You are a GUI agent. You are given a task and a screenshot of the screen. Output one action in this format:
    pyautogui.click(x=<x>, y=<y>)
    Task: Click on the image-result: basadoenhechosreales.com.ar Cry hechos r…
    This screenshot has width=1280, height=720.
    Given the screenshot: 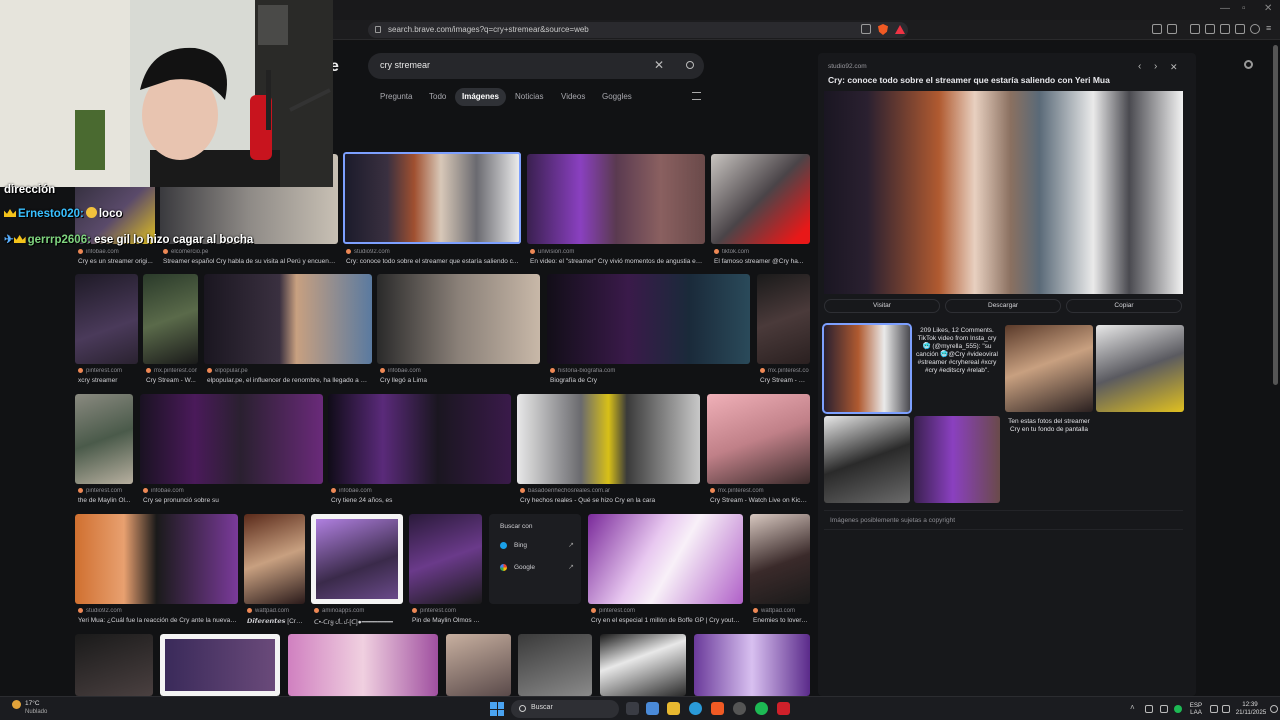 What is the action you would take?
    pyautogui.click(x=608, y=450)
    